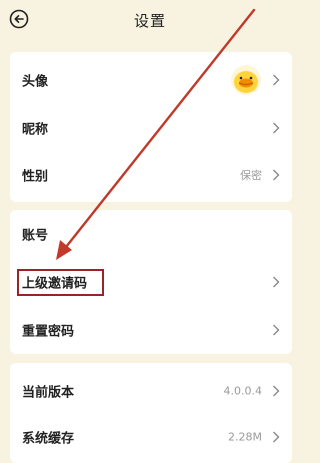 The image size is (320, 463). What do you see at coordinates (151, 80) in the screenshot?
I see `avatar-row: 头像` at bounding box center [151, 80].